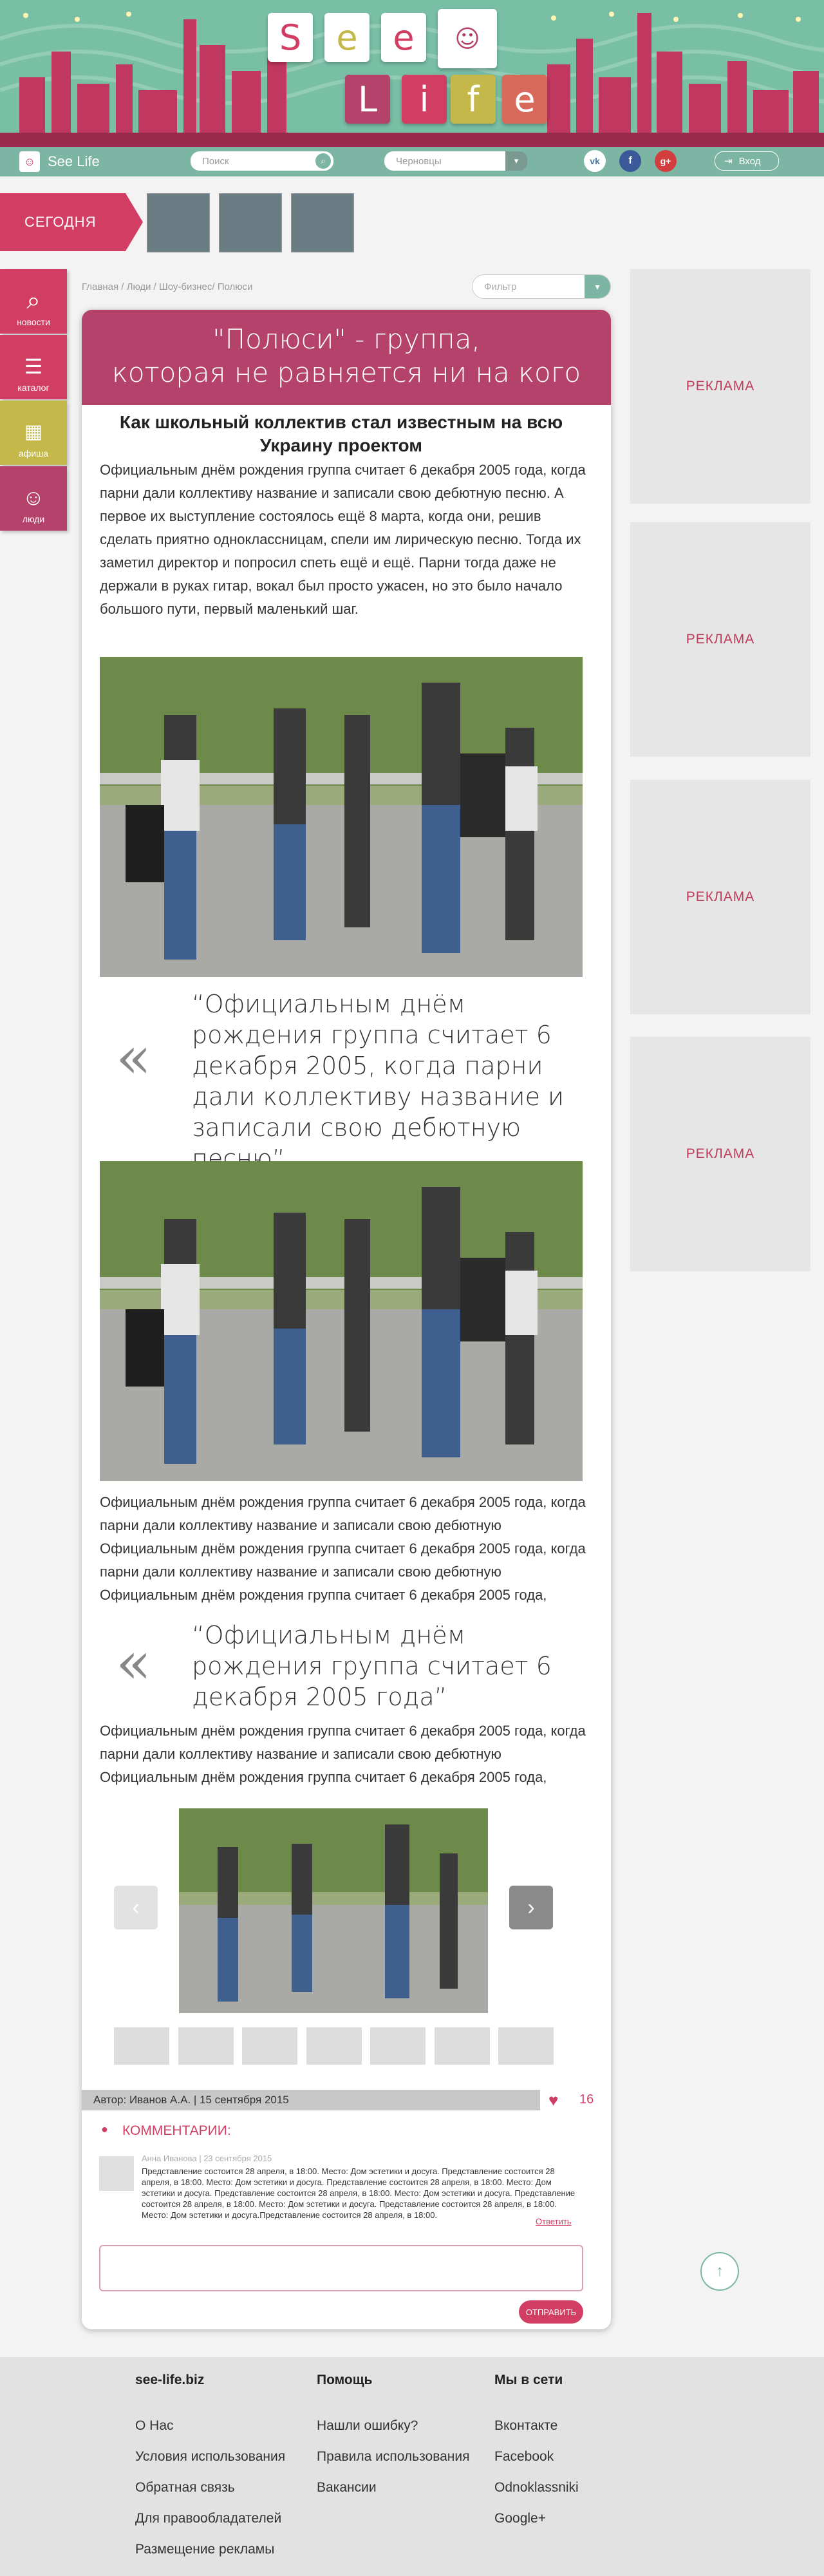 This screenshot has height=2576, width=824. What do you see at coordinates (558, 2100) in the screenshot?
I see `heart-icon: ♥` at bounding box center [558, 2100].